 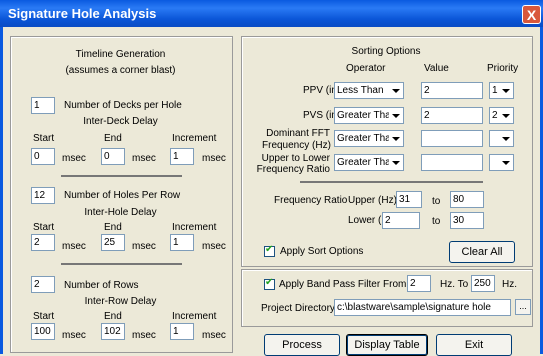 What do you see at coordinates (483, 283) in the screenshot?
I see `band-pass-to-input: 250` at bounding box center [483, 283].